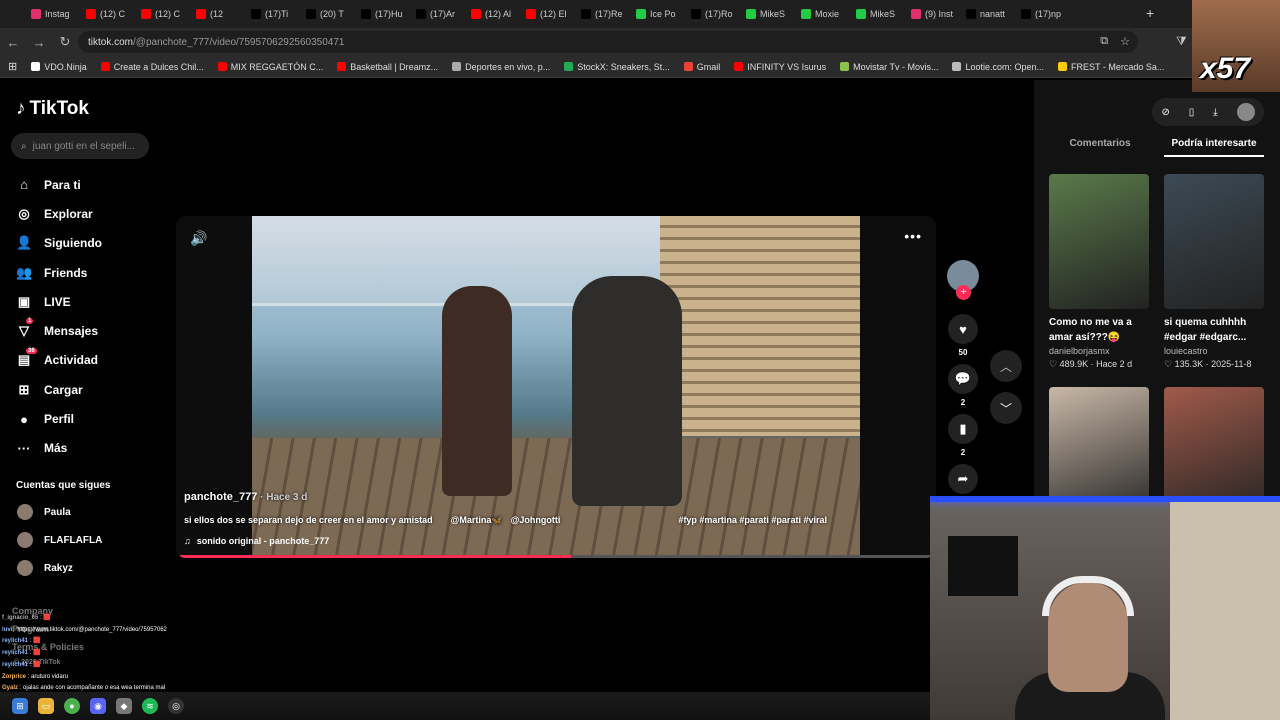 Image resolution: width=1280 pixels, height=720 pixels. I want to click on more-options-icon: •••, so click(913, 236).